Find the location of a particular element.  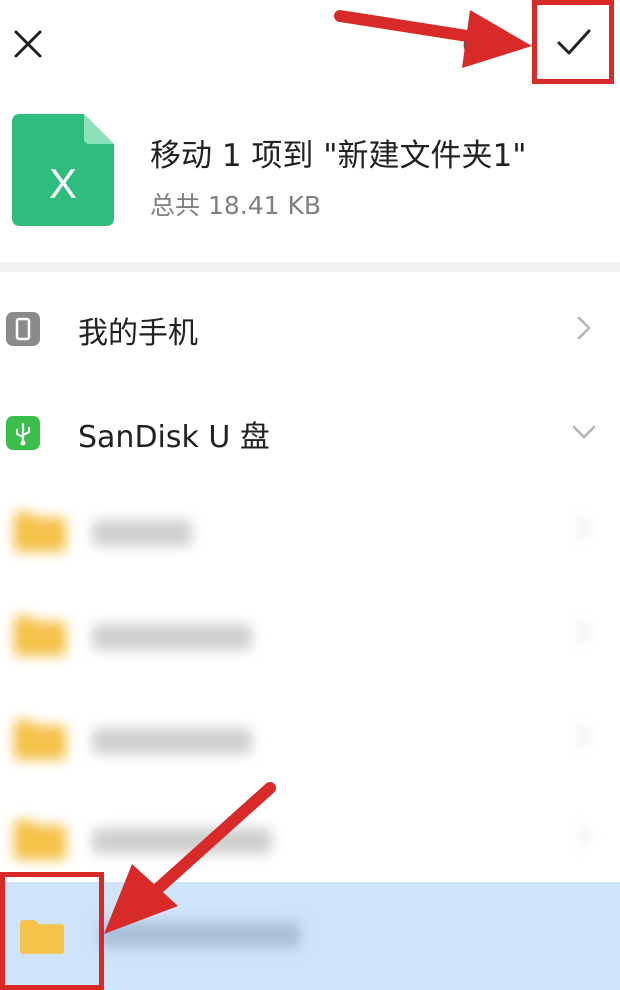

move-title: 移动 1 项到 "新建文件夹1" is located at coordinates (338, 156).